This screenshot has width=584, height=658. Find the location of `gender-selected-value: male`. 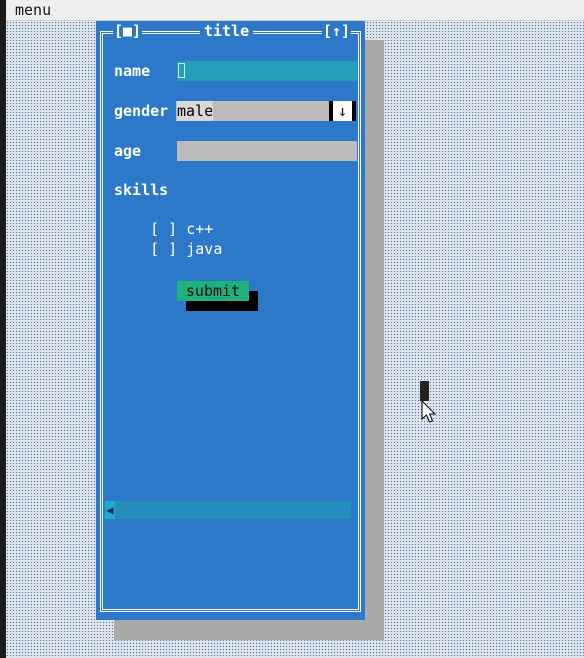

gender-selected-value: male is located at coordinates (195, 111).